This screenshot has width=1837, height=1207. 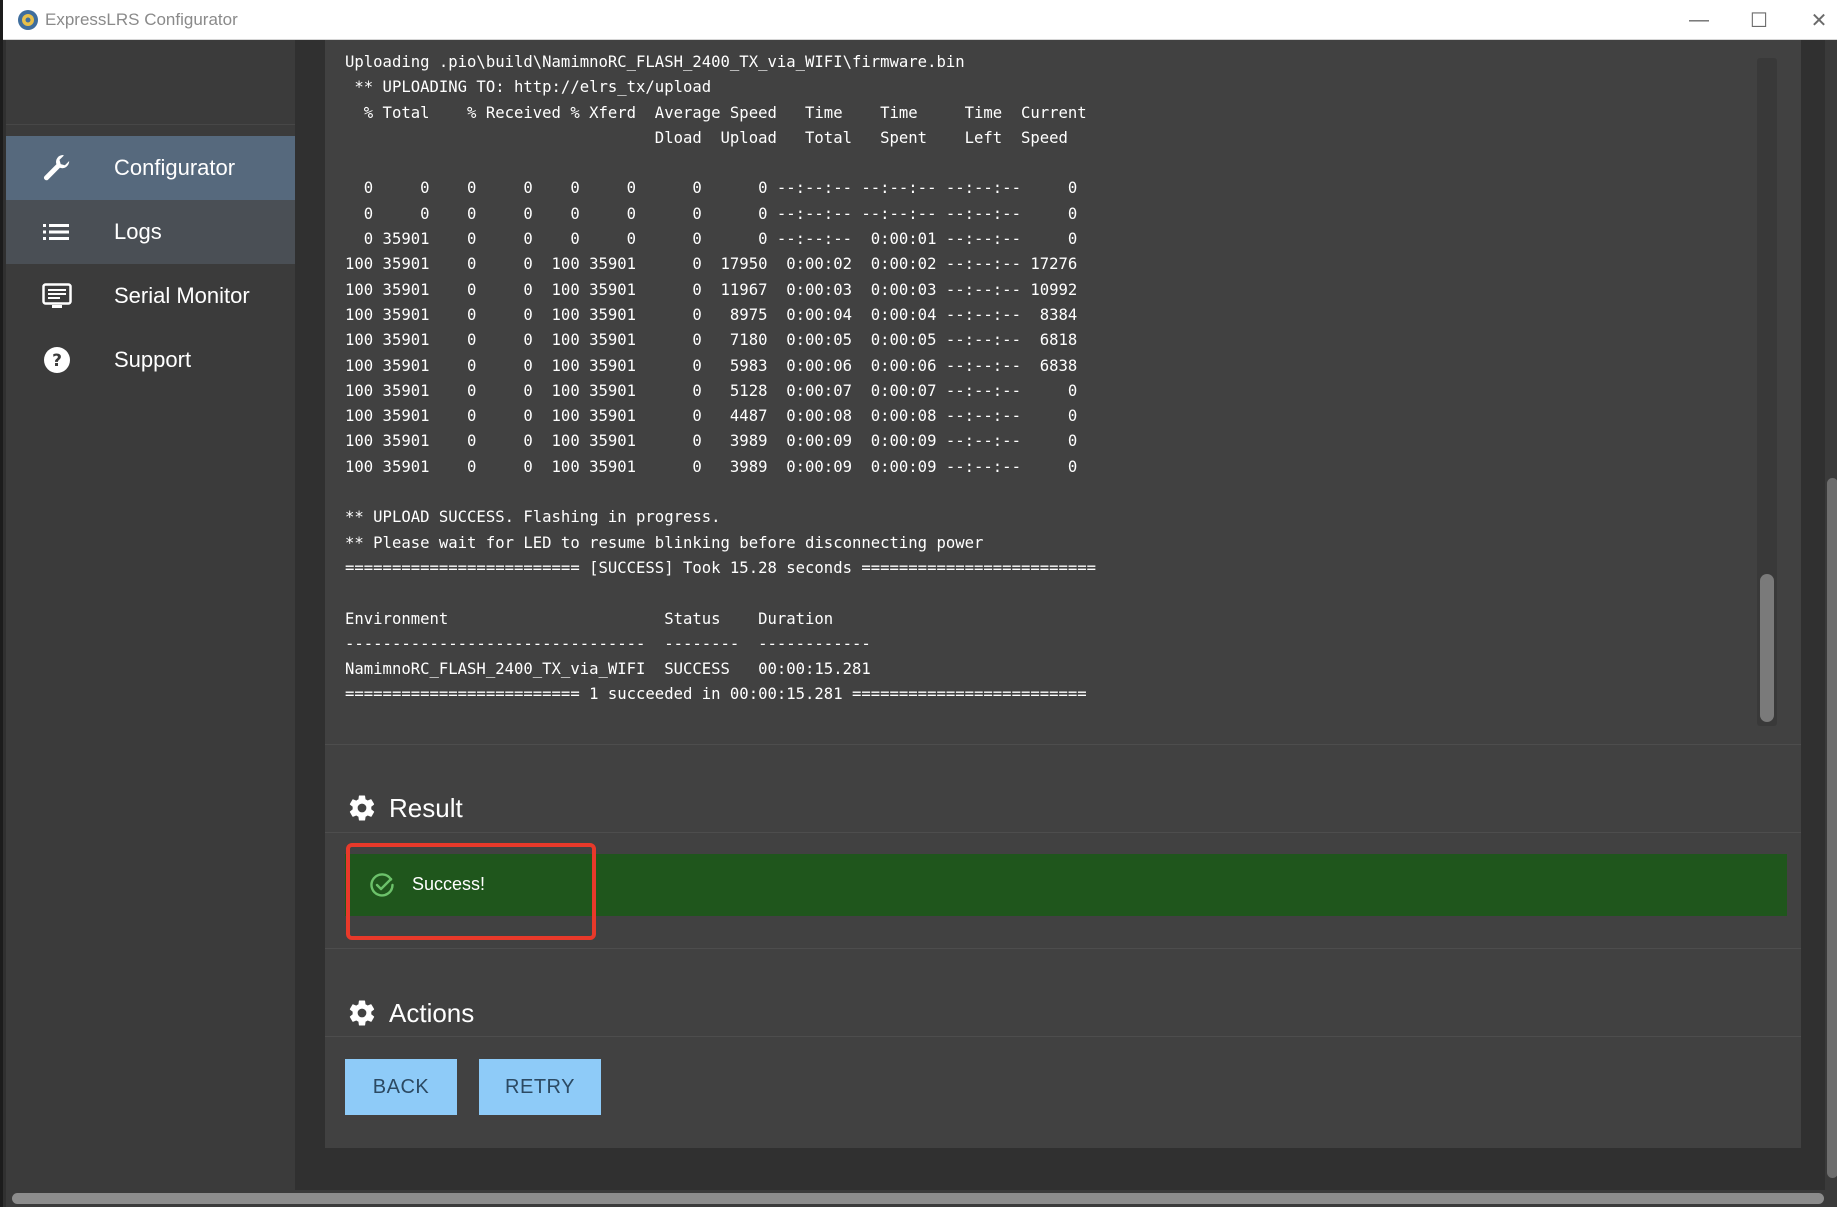 I want to click on horizontal-scrollbar, so click(x=921, y=1198).